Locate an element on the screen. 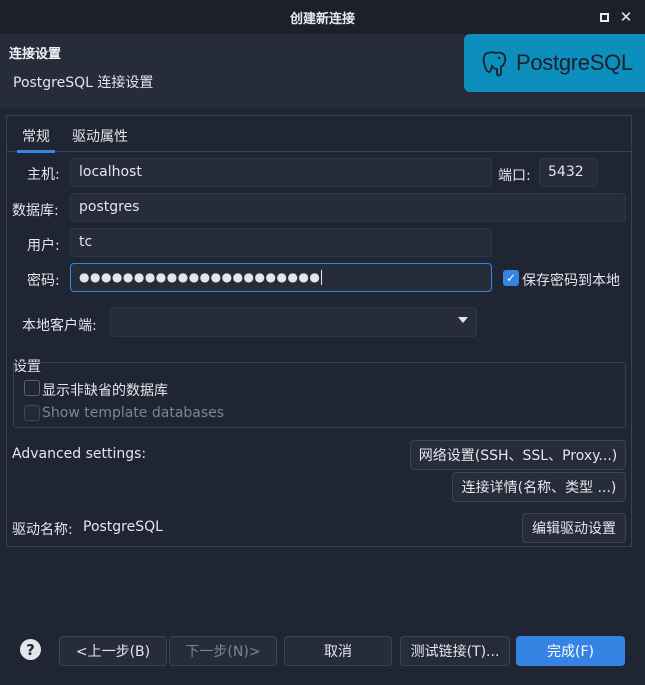  close-icon: ✕ is located at coordinates (626, 17).